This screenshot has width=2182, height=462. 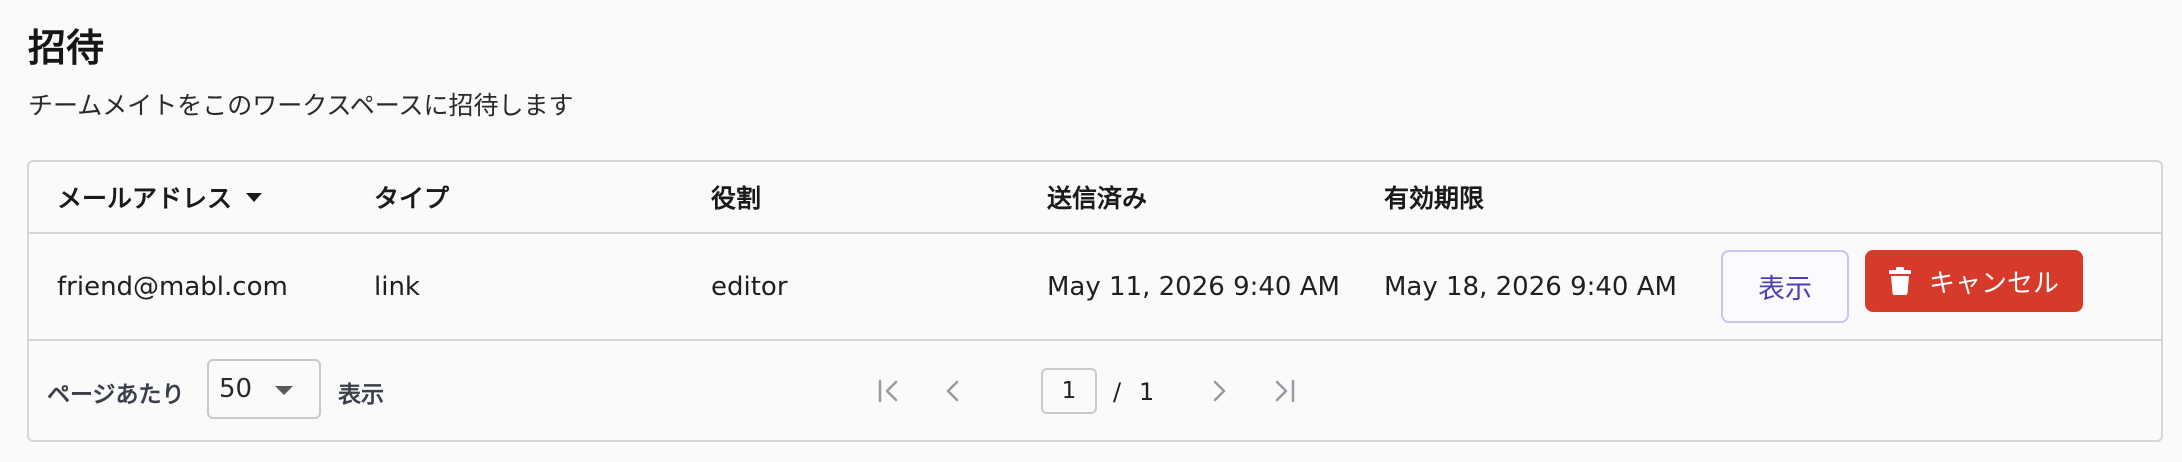 What do you see at coordinates (736, 198) in the screenshot?
I see `column-header-role: 役割` at bounding box center [736, 198].